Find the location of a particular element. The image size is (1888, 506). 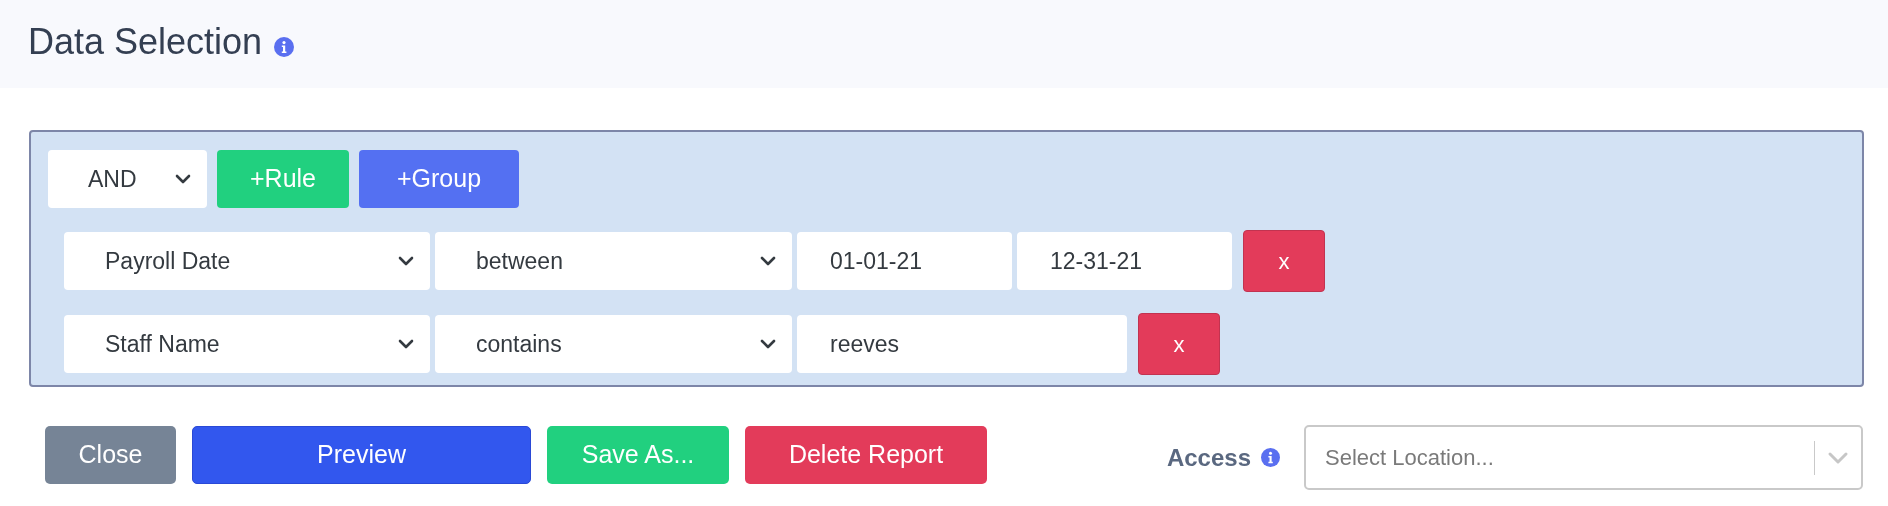

conjunction-select: AND is located at coordinates (127, 179).